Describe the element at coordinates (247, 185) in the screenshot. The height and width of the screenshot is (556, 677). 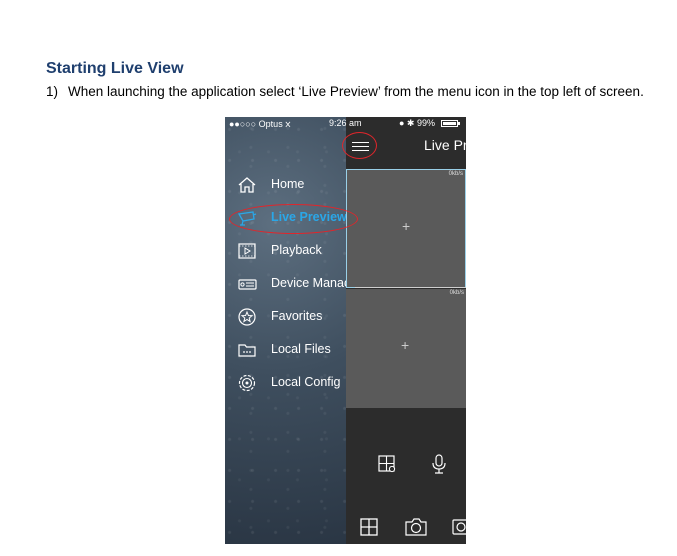
I see `home-icon` at that location.